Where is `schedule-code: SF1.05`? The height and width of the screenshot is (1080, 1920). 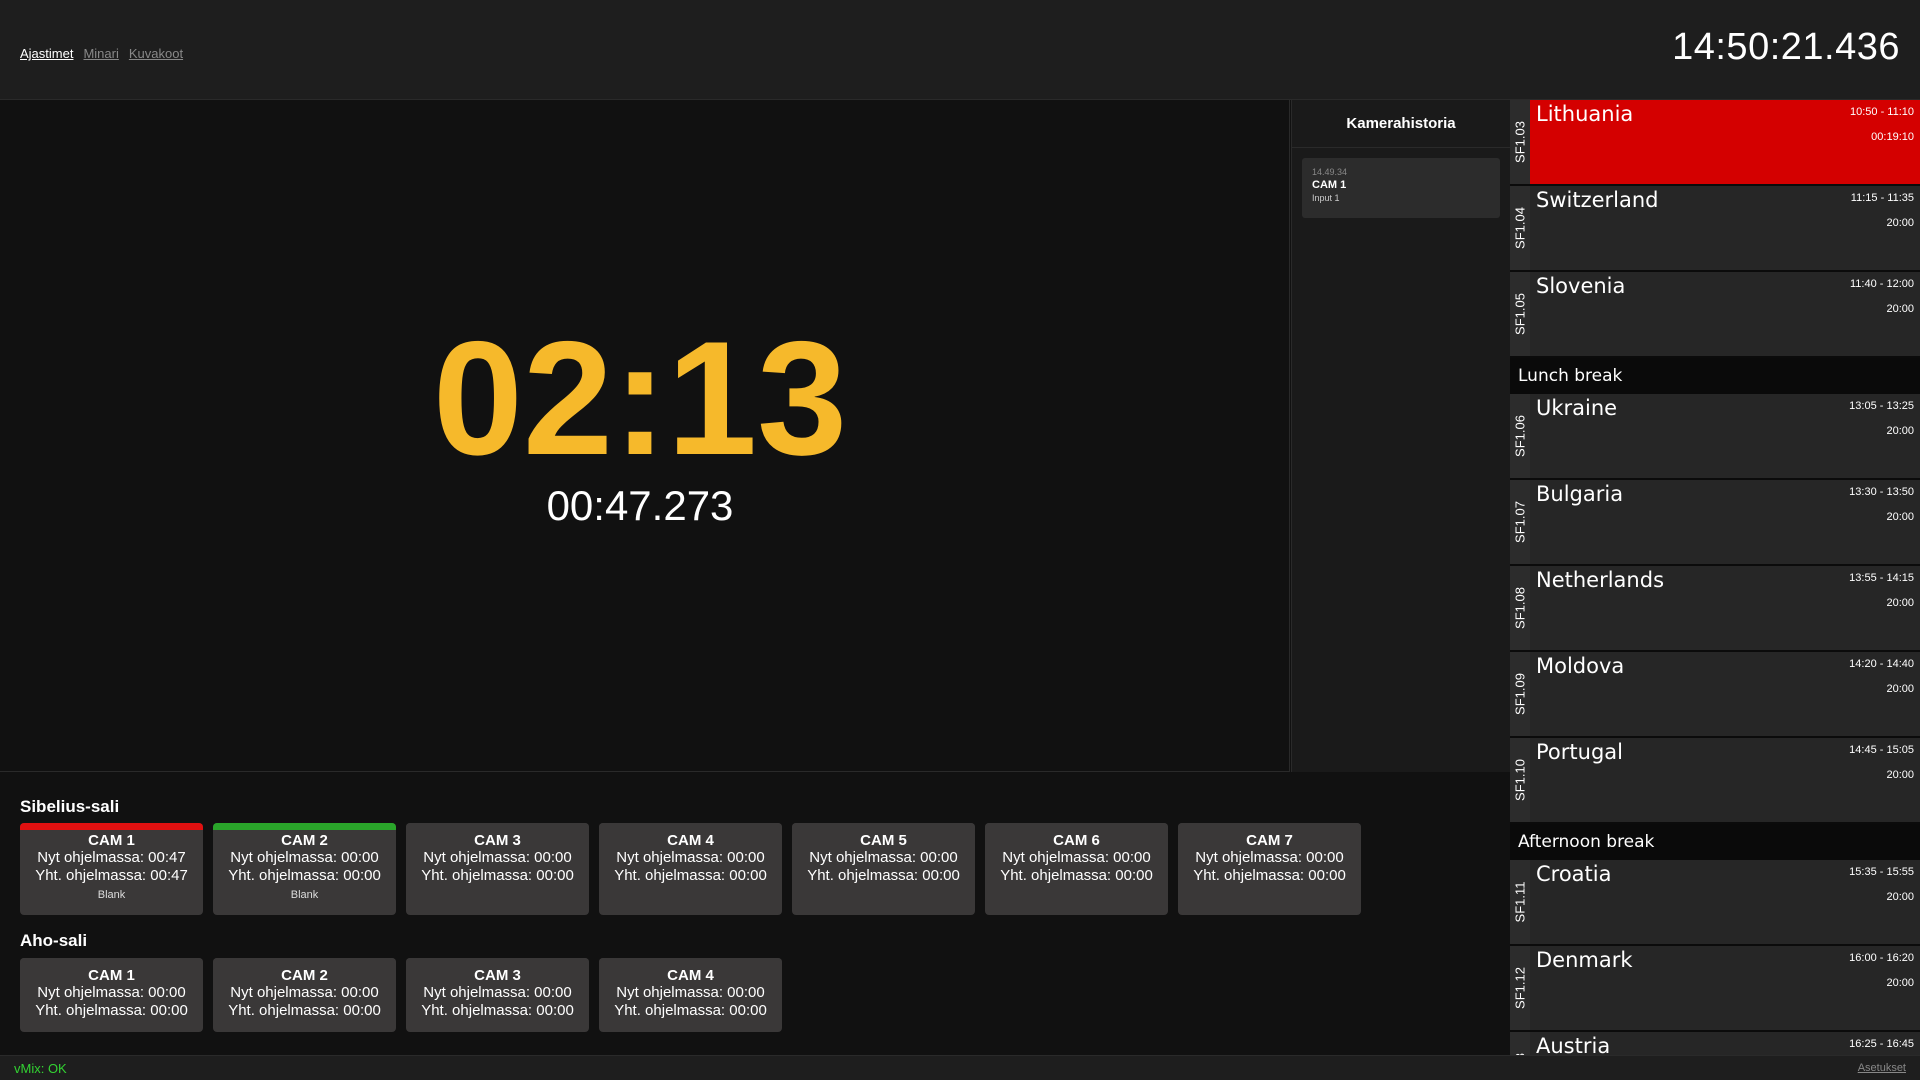 schedule-code: SF1.05 is located at coordinates (1520, 314).